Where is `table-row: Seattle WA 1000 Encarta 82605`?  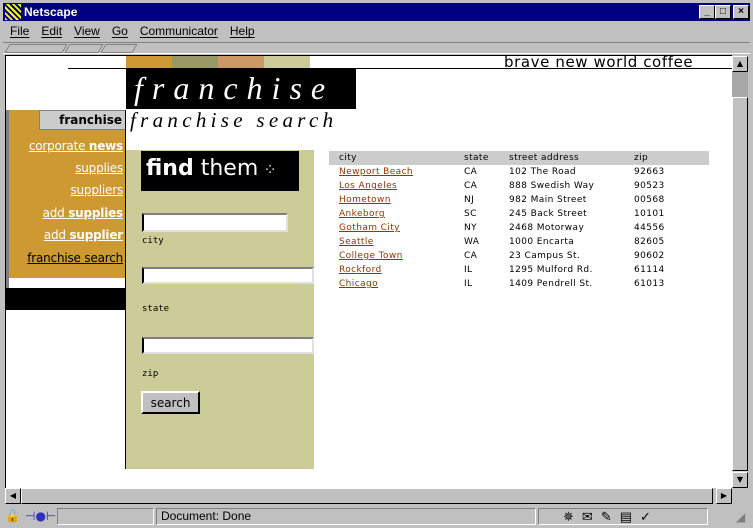
table-row: Seattle WA 1000 Encarta 82605 is located at coordinates (519, 242).